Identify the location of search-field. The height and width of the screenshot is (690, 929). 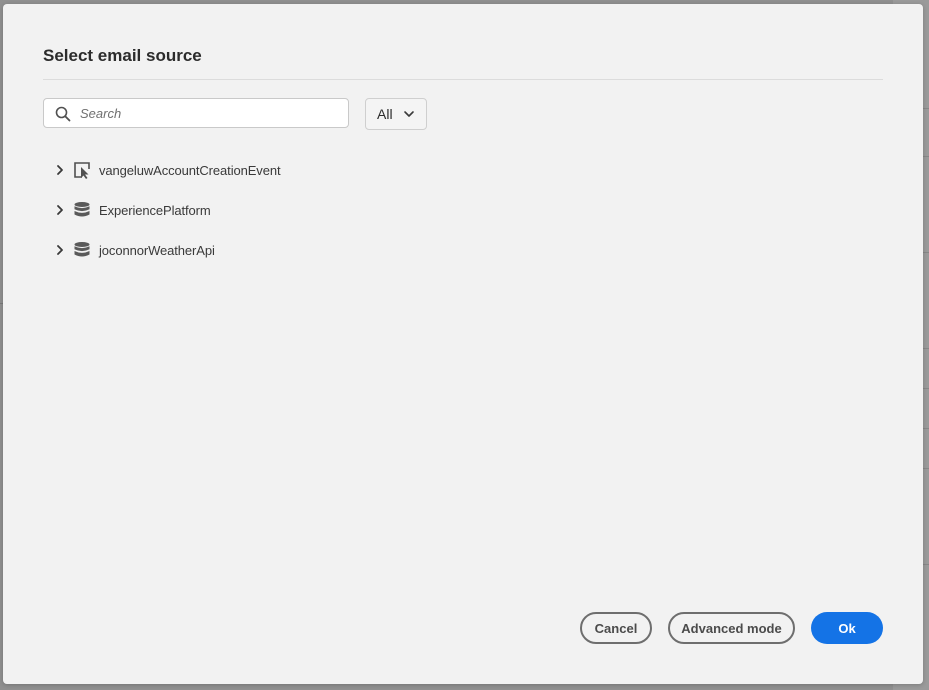
(196, 113).